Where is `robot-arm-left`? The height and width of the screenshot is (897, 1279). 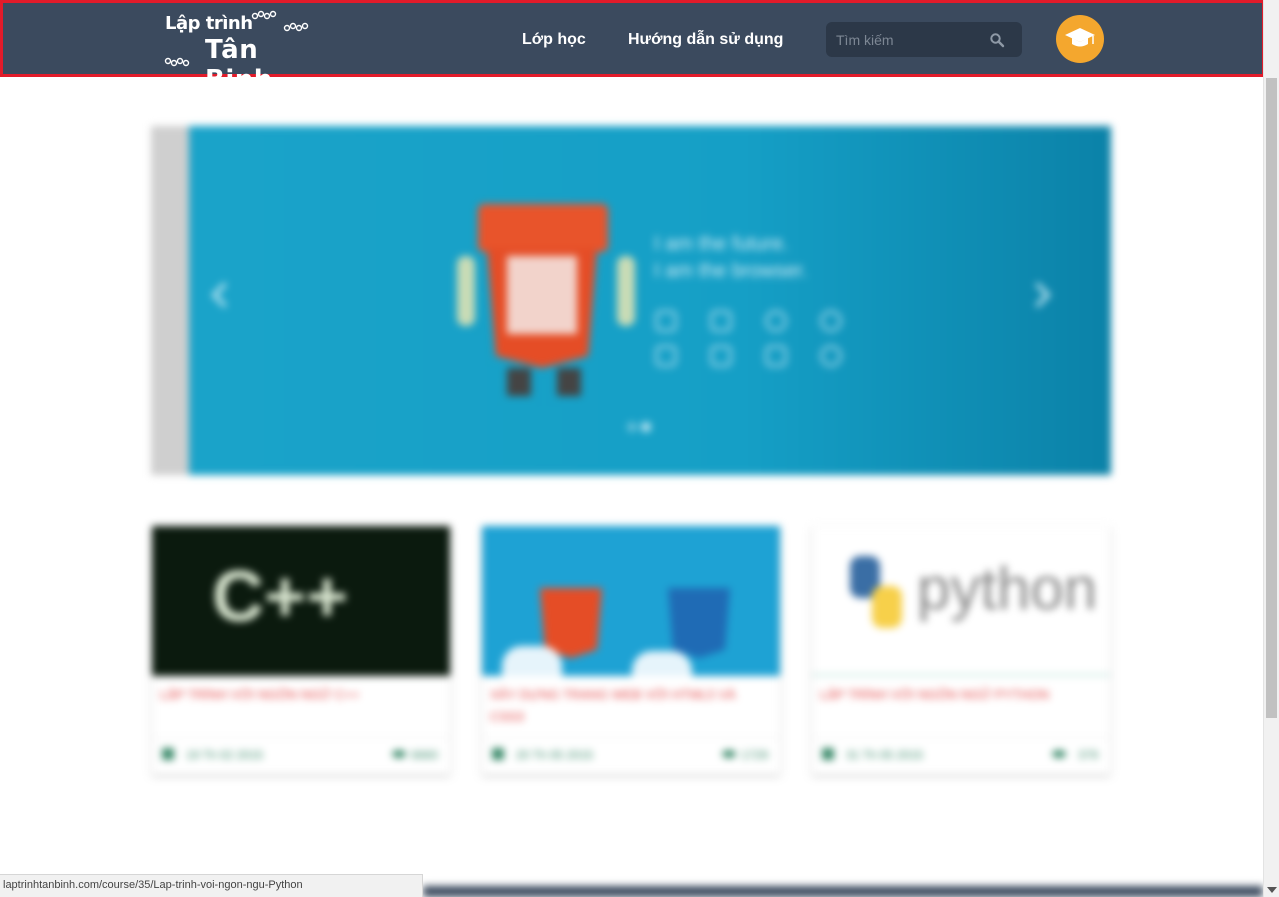 robot-arm-left is located at coordinates (466, 291).